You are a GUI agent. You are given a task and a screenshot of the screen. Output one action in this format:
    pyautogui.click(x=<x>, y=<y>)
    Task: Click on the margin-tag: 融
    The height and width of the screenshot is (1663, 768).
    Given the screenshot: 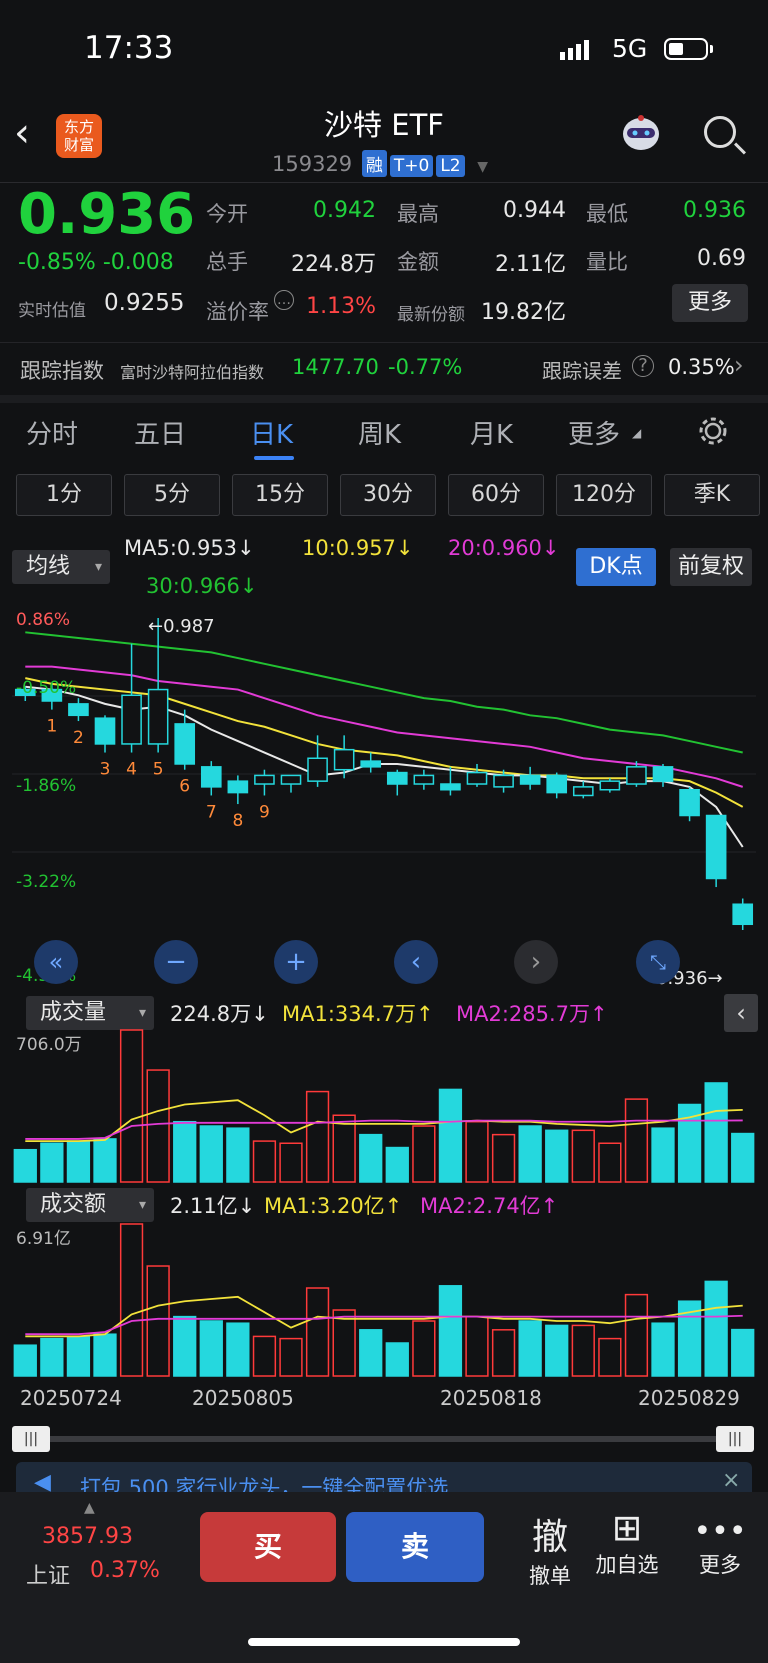 What is the action you would take?
    pyautogui.click(x=374, y=163)
    